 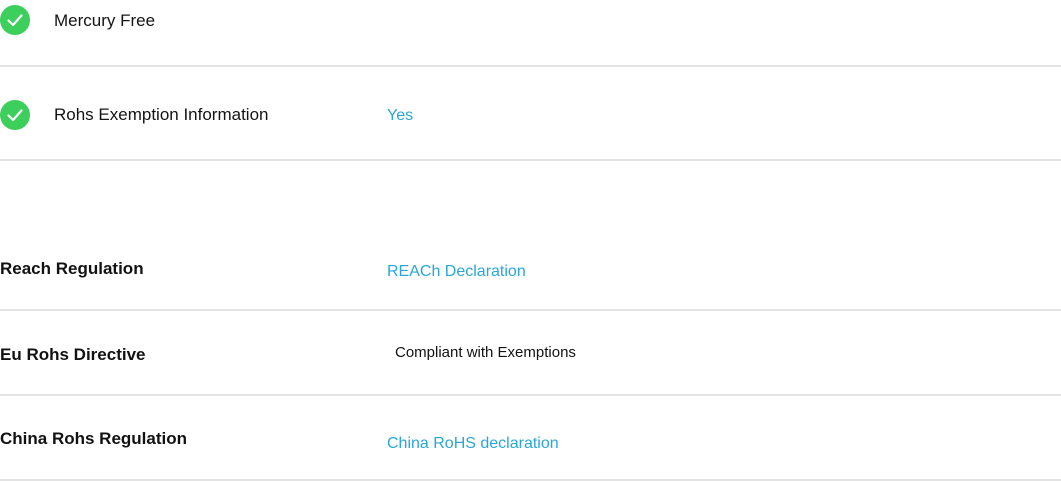 What do you see at coordinates (72, 268) in the screenshot?
I see `regulation-label: Reach Regulation` at bounding box center [72, 268].